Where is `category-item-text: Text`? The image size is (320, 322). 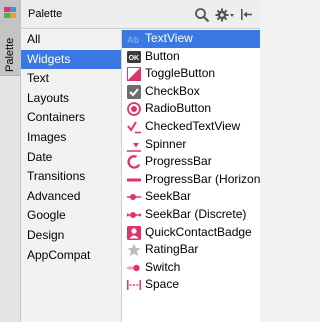 category-item-text: Text is located at coordinates (71, 79).